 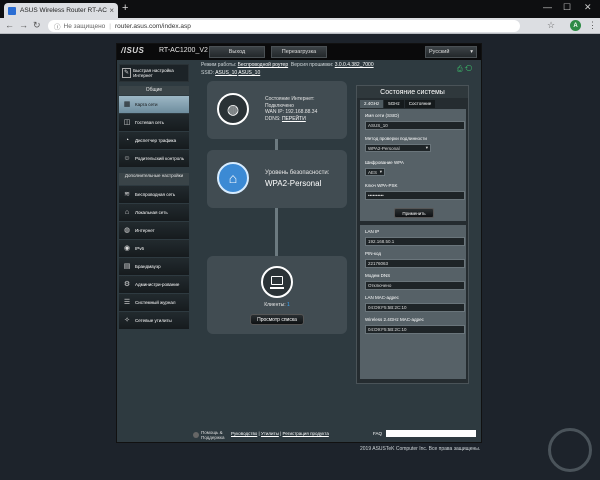 I want to click on bookmark-star-icon: ☆, so click(x=551, y=25).